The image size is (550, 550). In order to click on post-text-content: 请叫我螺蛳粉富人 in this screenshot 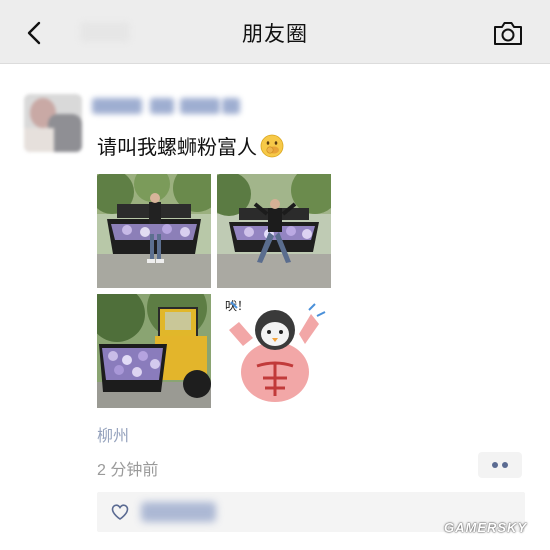, I will do `click(177, 148)`.